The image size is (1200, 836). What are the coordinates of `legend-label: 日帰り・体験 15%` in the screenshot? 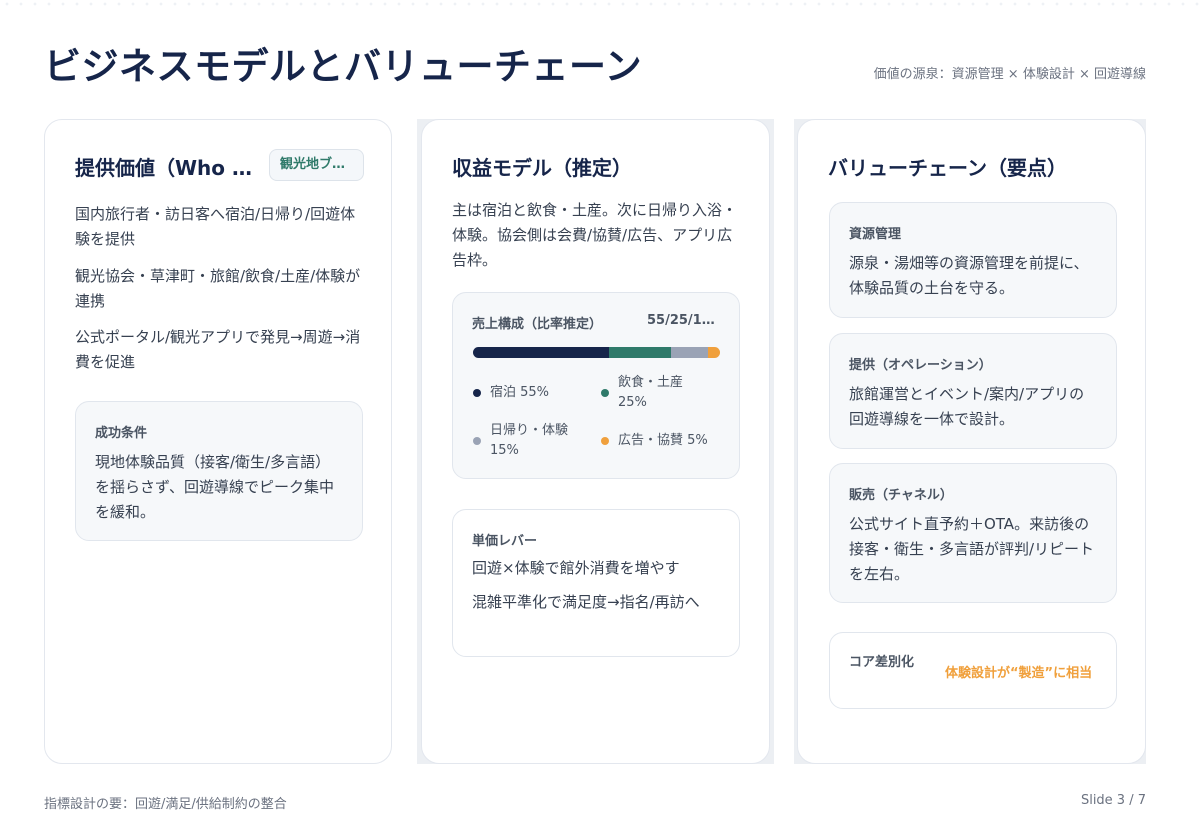 It's located at (529, 440).